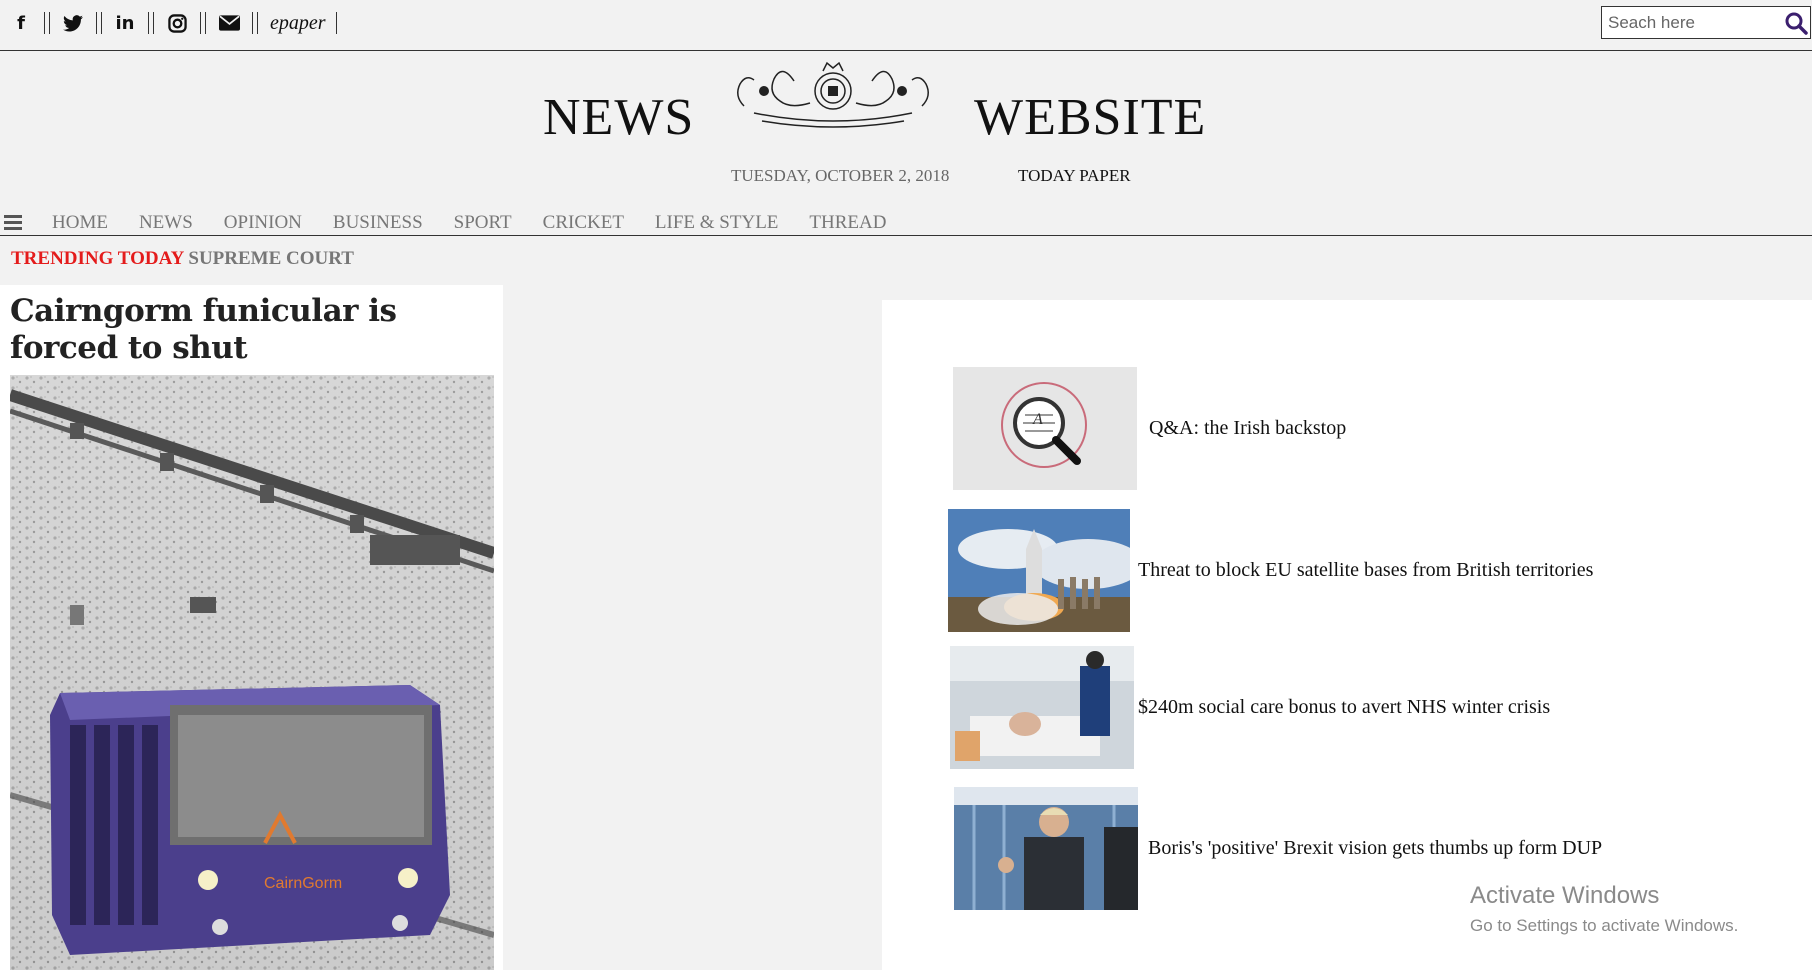  Describe the element at coordinates (618, 117) in the screenshot. I see `masthead-title-left: NEWS` at that location.